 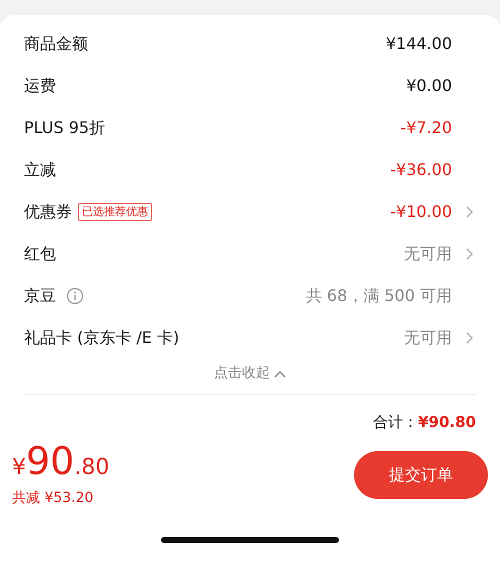 What do you see at coordinates (395, 422) in the screenshot?
I see `total-label: 合计：` at bounding box center [395, 422].